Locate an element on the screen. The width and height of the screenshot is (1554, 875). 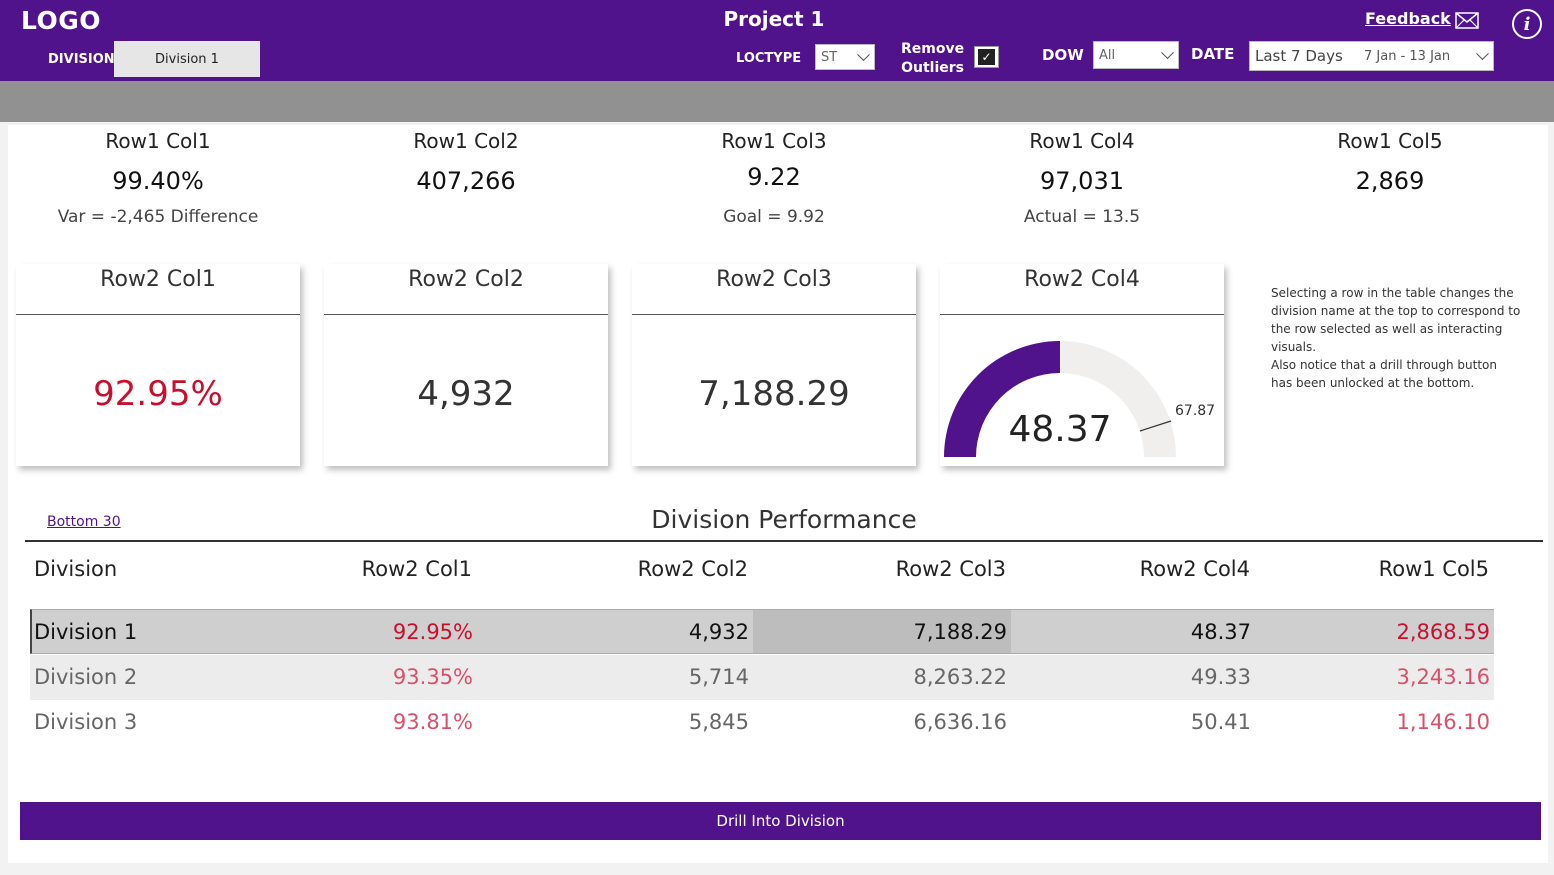
kpi-row1-col1: Row1 Col1 99.40% Var = -2,465 Difference is located at coordinates (158, 178).